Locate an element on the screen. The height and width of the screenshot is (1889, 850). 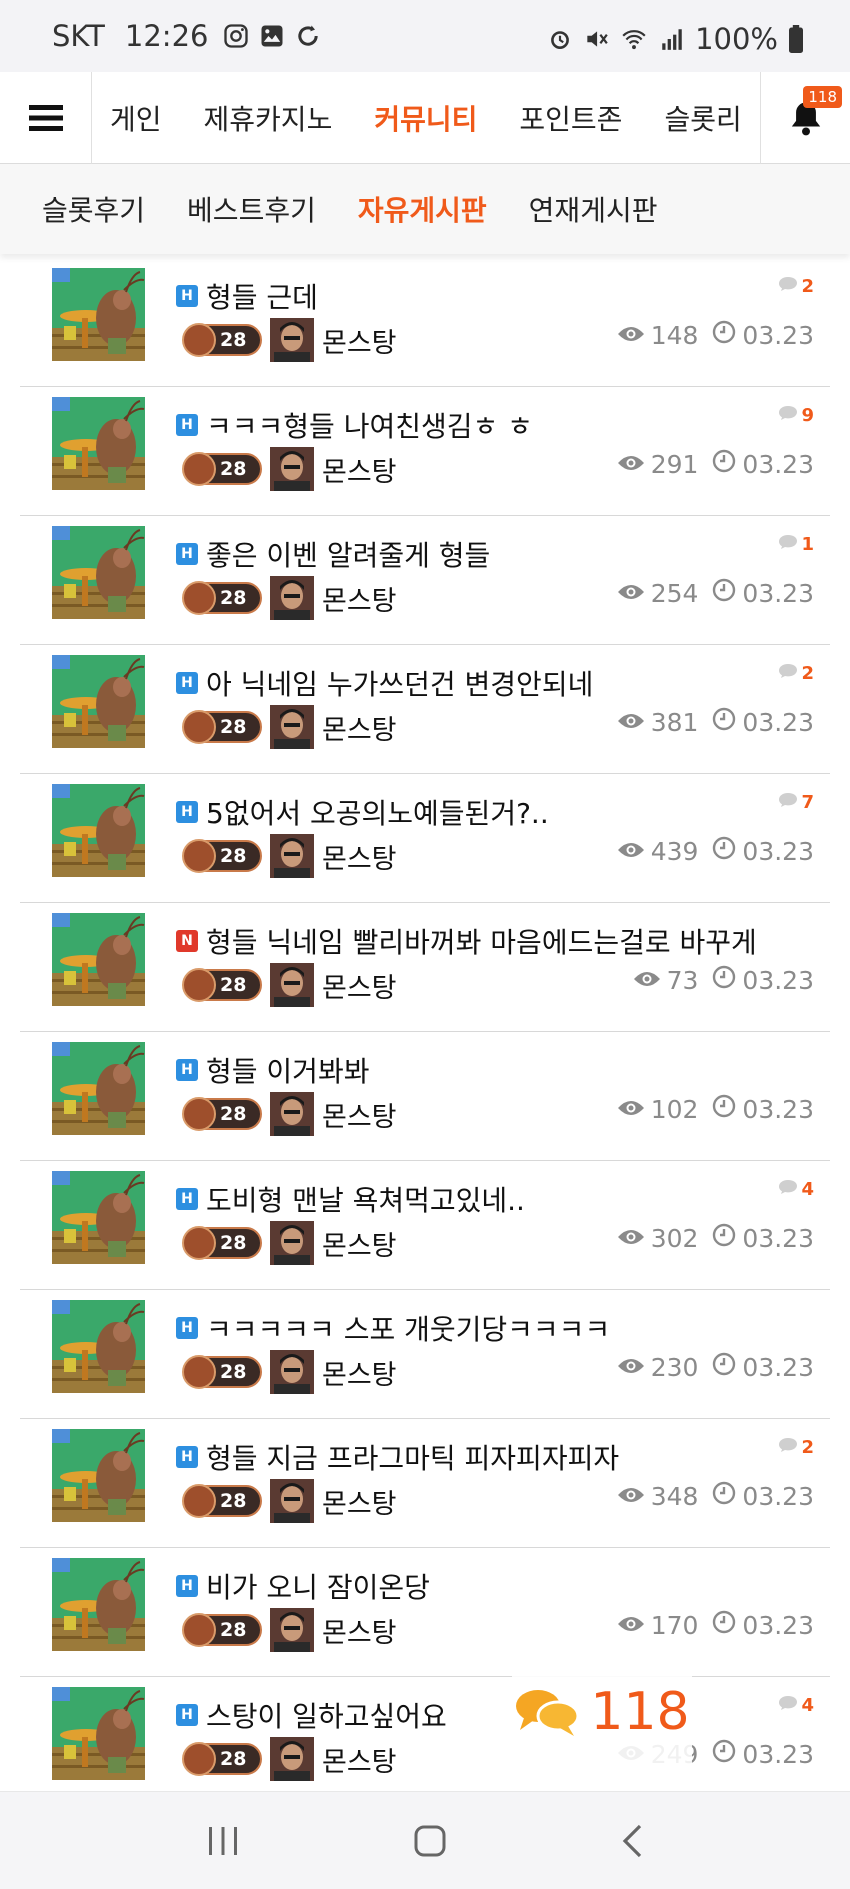
nav-item-point-zone: 포인트존 is located at coordinates (570, 118).